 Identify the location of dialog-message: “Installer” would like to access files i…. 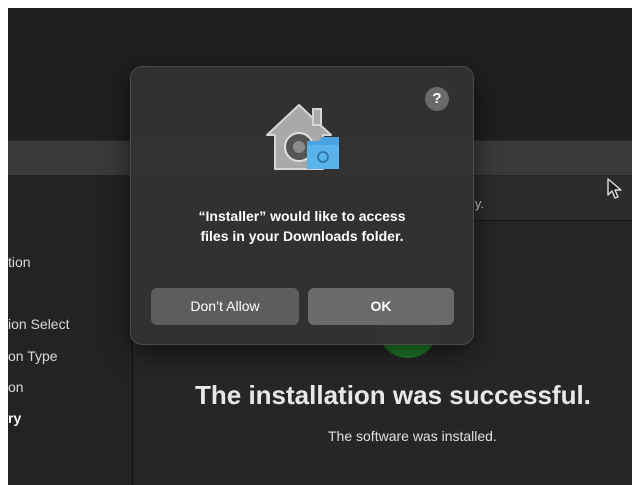
(302, 226).